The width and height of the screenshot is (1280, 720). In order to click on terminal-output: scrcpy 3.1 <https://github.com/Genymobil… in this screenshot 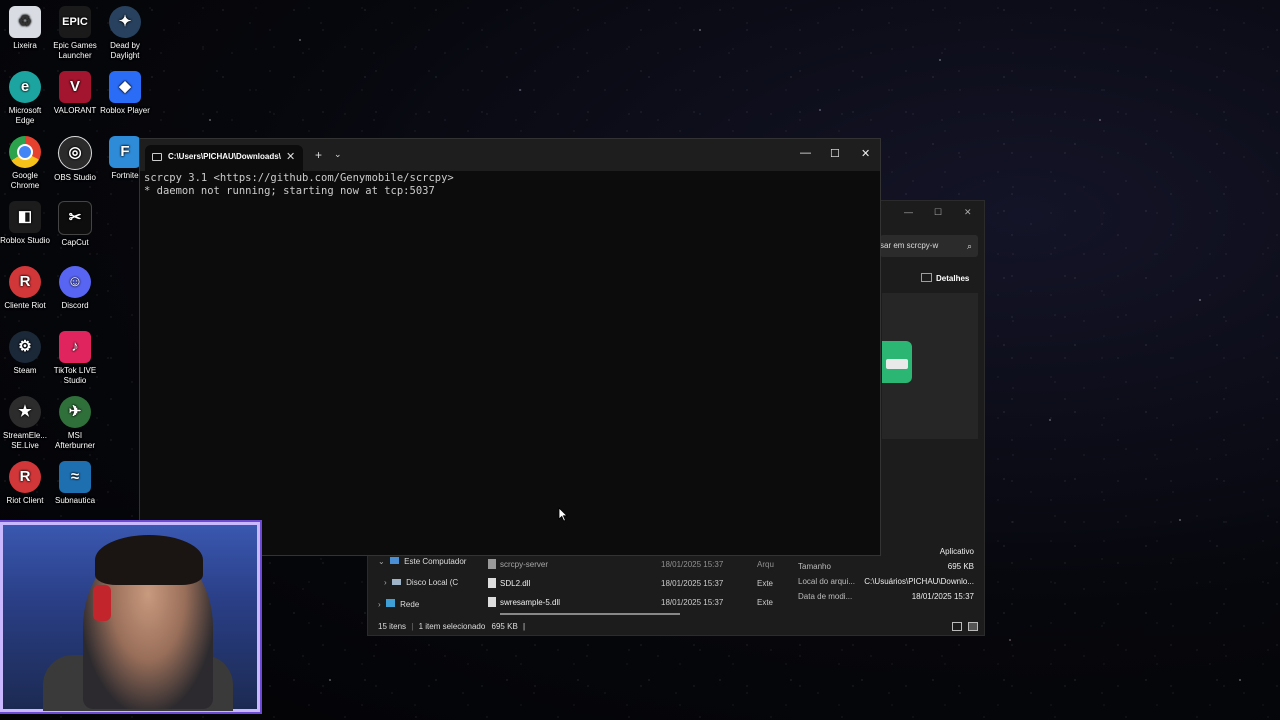, I will do `click(510, 185)`.